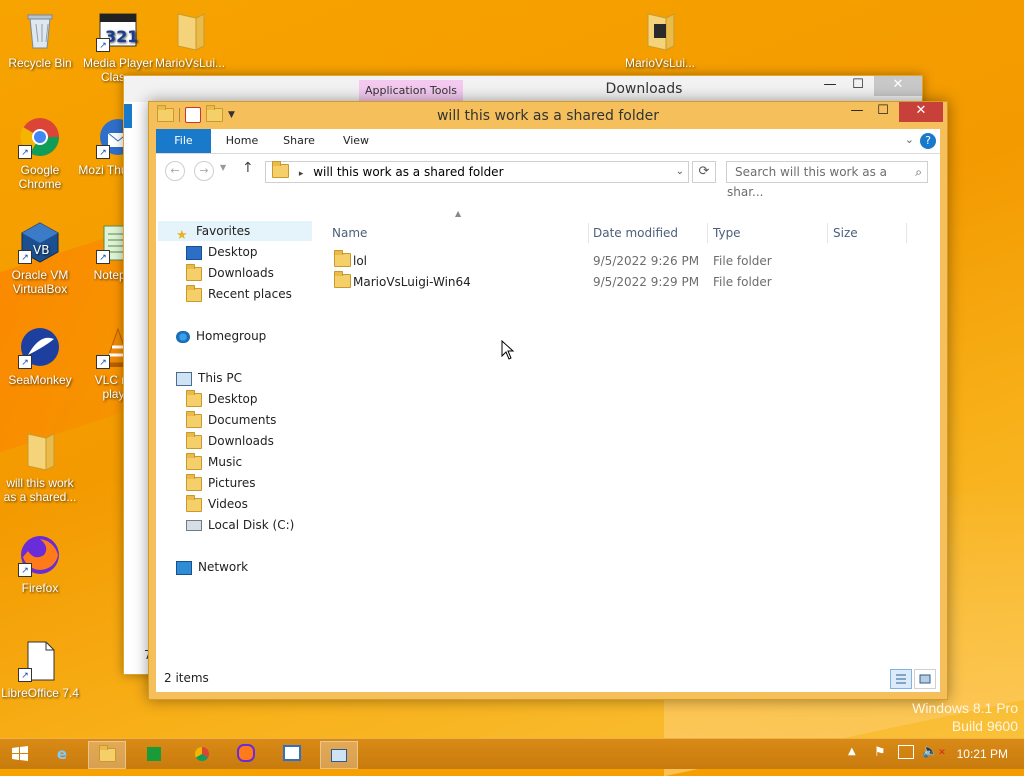 The image size is (1024, 776). Describe the element at coordinates (411, 91) in the screenshot. I see `application-tools-tab: Application Tools` at that location.